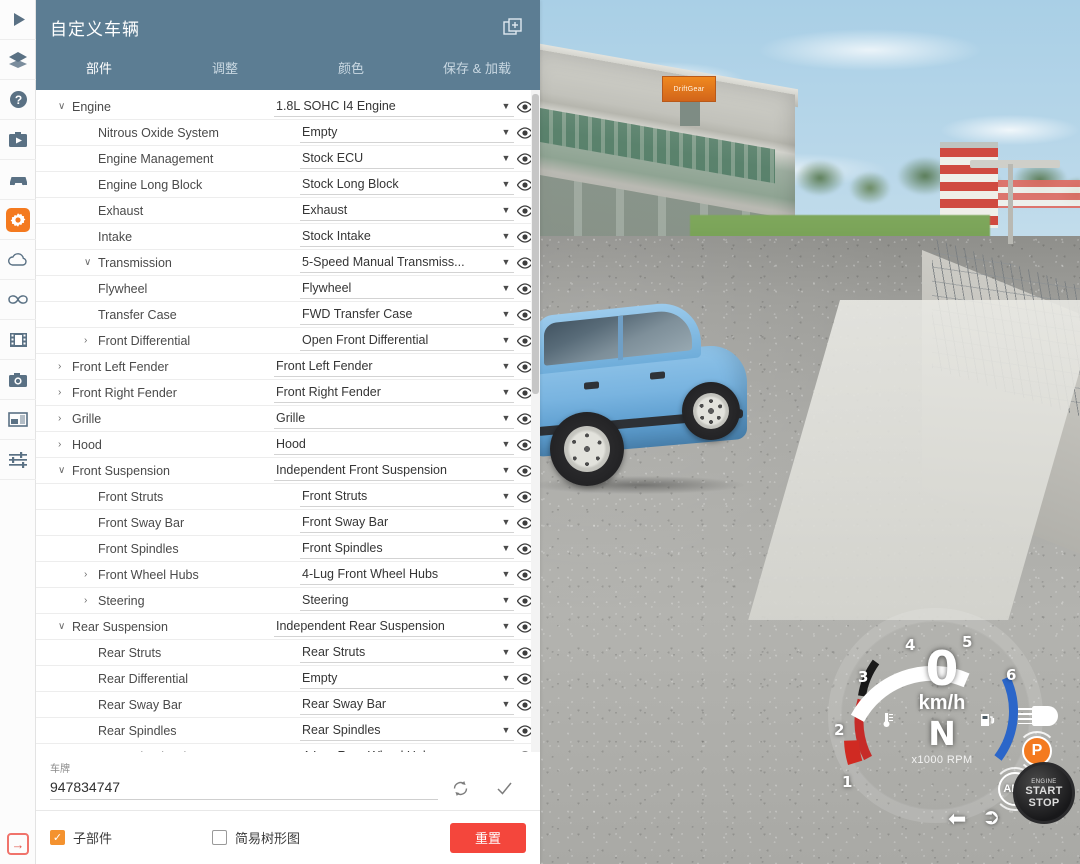 This screenshot has width=1080, height=864. What do you see at coordinates (18, 100) in the screenshot?
I see `rail-item-help: ?` at bounding box center [18, 100].